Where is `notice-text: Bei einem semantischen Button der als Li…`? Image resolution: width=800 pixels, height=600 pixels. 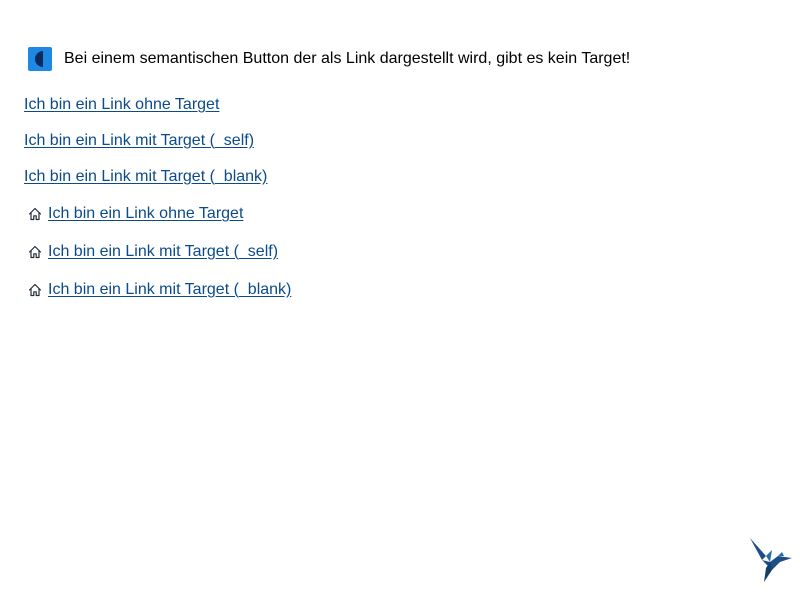 notice-text: Bei einem semantischen Button der als Li… is located at coordinates (347, 58).